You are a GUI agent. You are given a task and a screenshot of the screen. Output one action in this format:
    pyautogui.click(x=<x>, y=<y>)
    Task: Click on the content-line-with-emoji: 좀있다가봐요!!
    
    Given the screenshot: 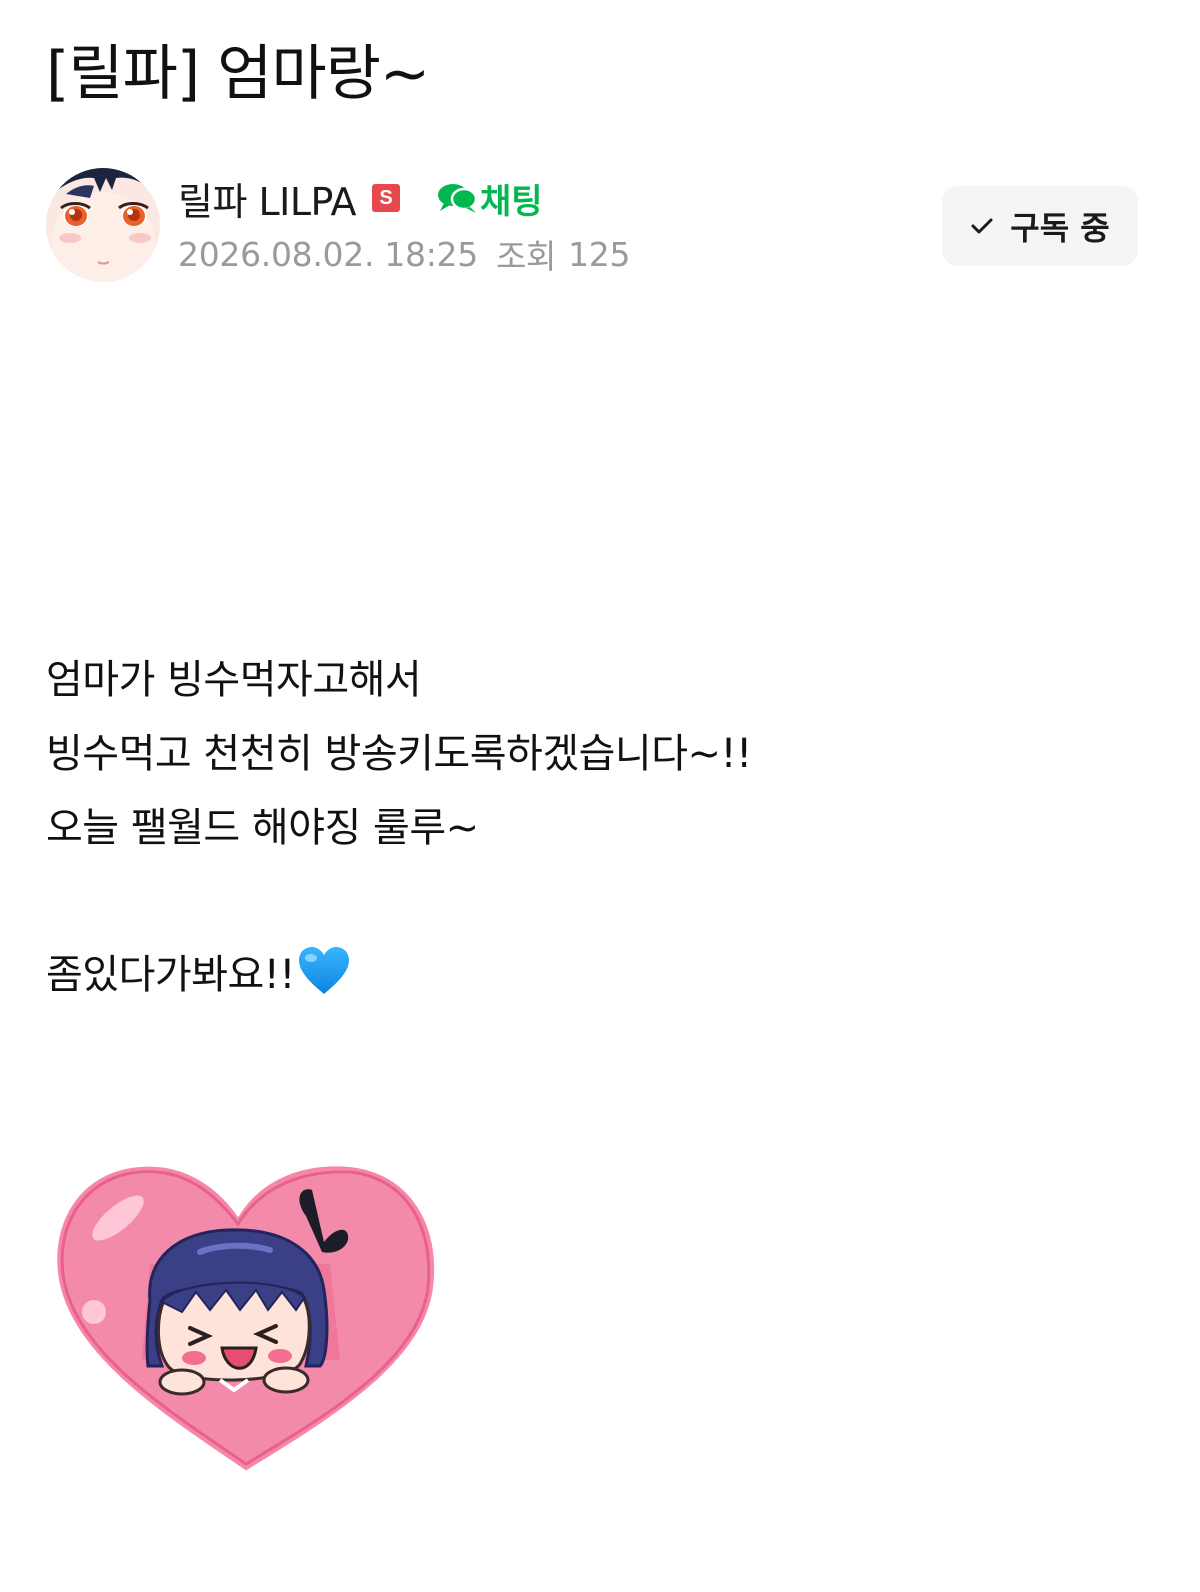 What is the action you would take?
    pyautogui.click(x=198, y=978)
    